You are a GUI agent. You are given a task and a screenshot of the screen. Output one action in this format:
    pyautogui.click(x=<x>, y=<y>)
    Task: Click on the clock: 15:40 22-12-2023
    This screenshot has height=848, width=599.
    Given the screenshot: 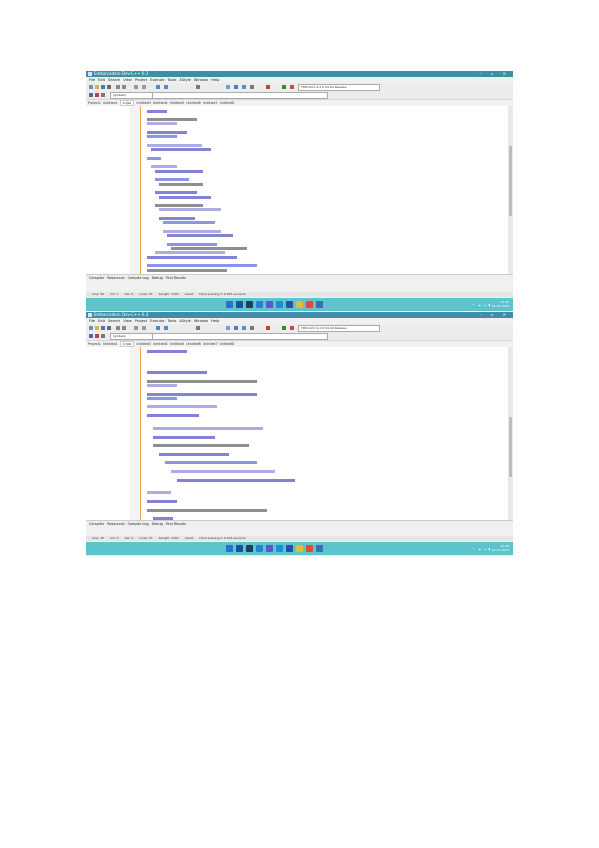 What is the action you would take?
    pyautogui.click(x=500, y=304)
    